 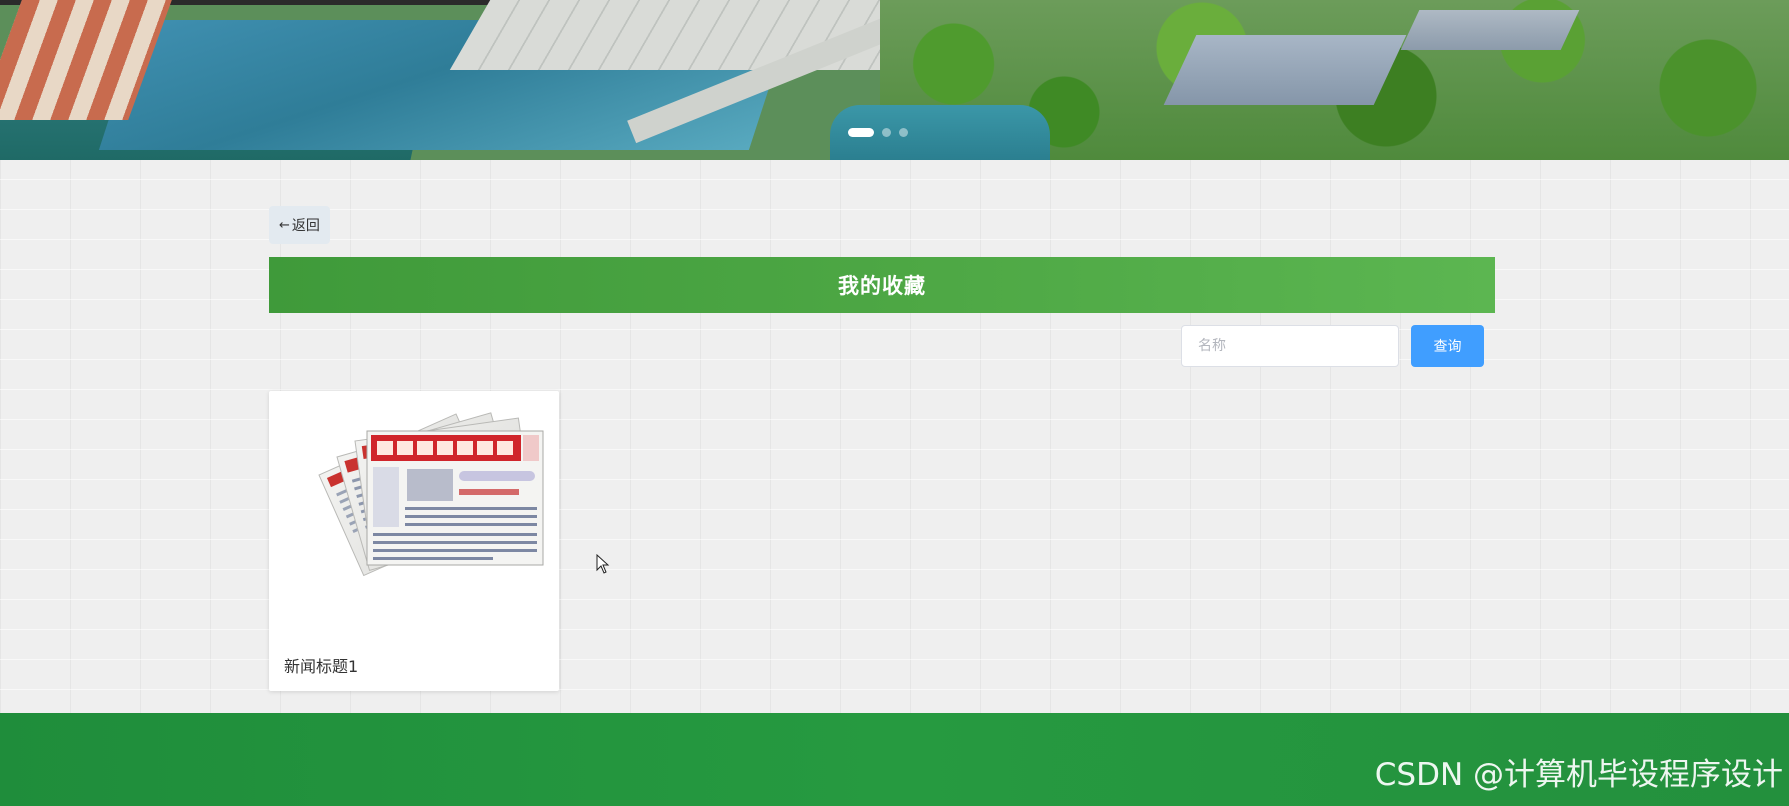 I want to click on name-search-input, so click(x=1290, y=346).